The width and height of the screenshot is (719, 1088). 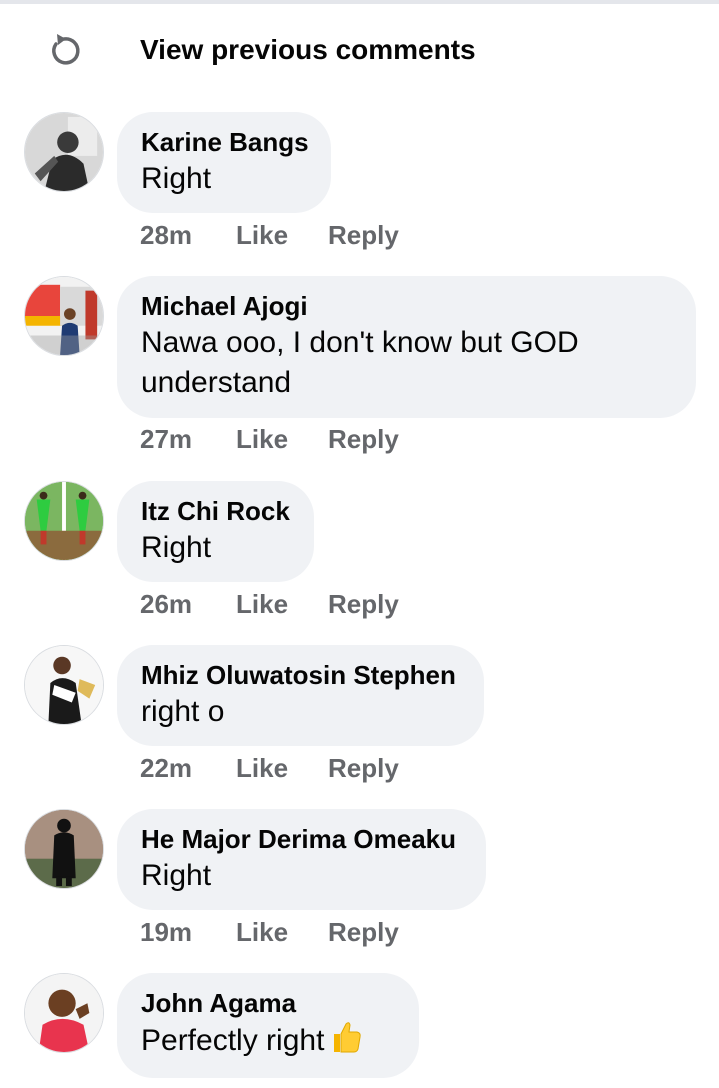 I want to click on comment-author: He Major Derima Omeaku, so click(x=301, y=839).